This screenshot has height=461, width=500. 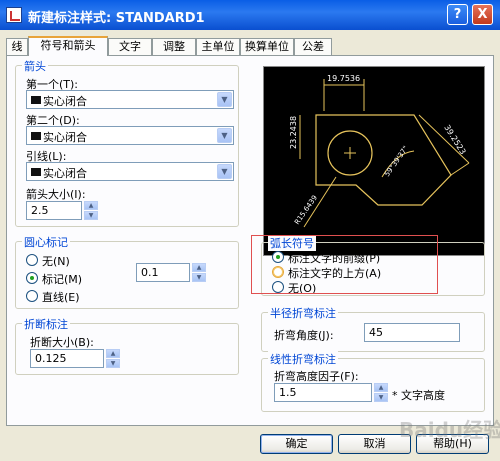 What do you see at coordinates (56, 261) in the screenshot?
I see `center-none-label: 无(N)` at bounding box center [56, 261].